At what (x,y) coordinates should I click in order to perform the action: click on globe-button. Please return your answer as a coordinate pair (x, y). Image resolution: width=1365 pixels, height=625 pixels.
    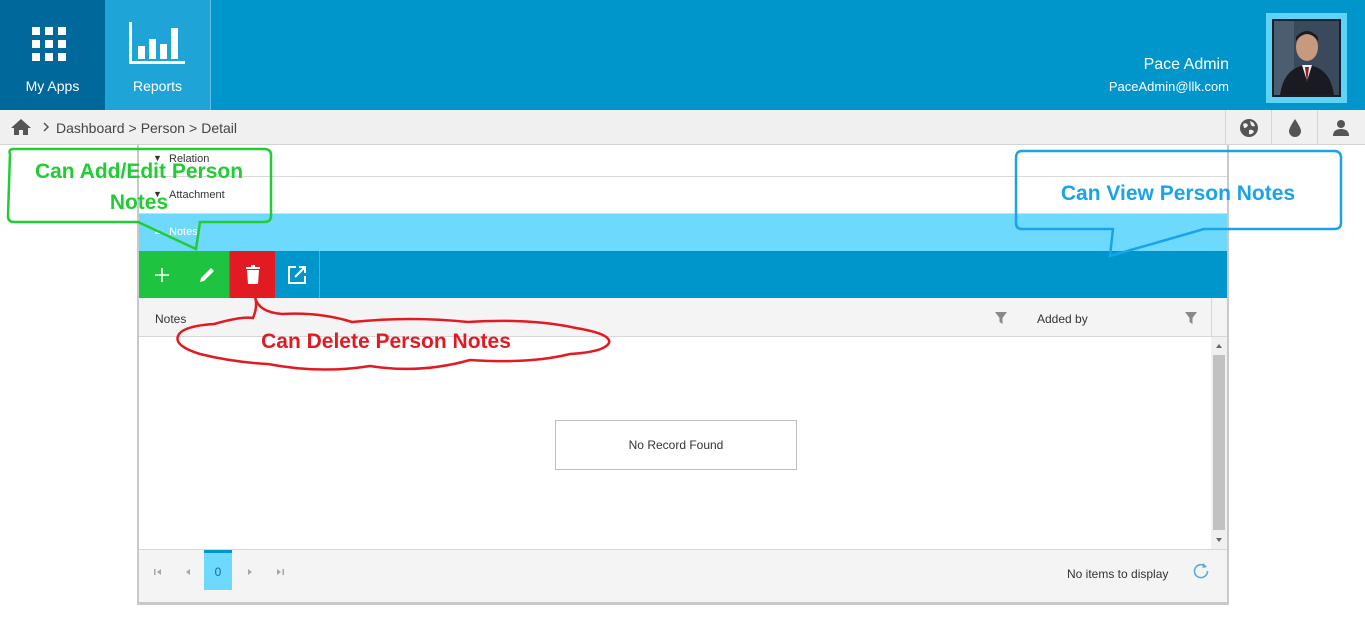
    Looking at the image, I should click on (1248, 127).